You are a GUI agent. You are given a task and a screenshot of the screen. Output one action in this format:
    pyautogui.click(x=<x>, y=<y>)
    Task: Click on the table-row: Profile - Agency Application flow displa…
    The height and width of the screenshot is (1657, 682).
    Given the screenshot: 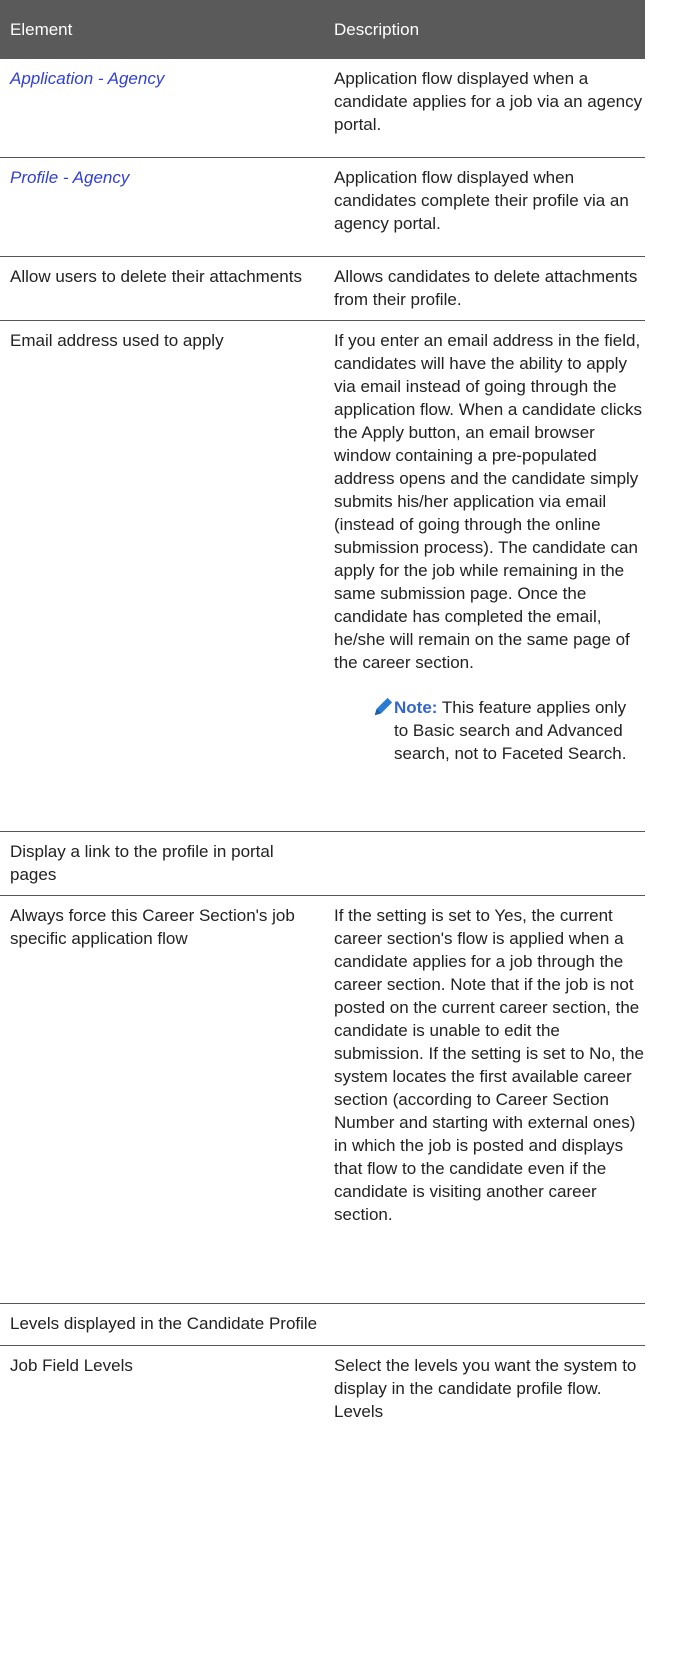 What is the action you would take?
    pyautogui.click(x=322, y=207)
    